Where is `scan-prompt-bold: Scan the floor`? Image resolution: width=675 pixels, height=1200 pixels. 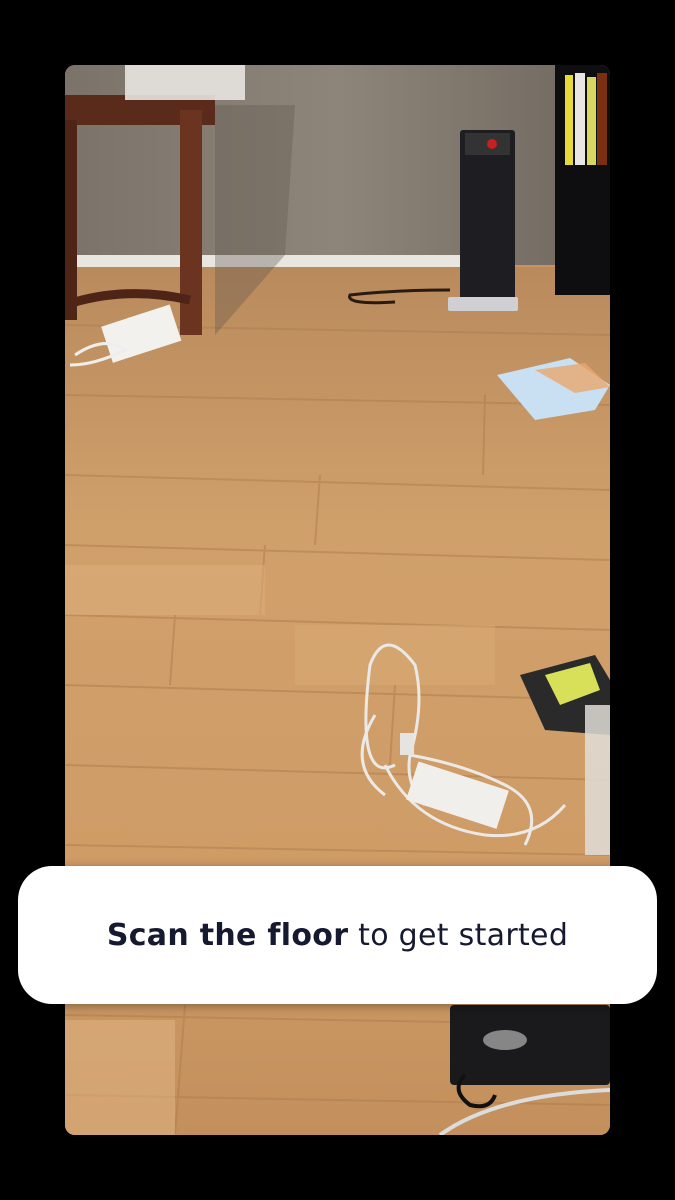 scan-prompt-bold: Scan the floor is located at coordinates (227, 935).